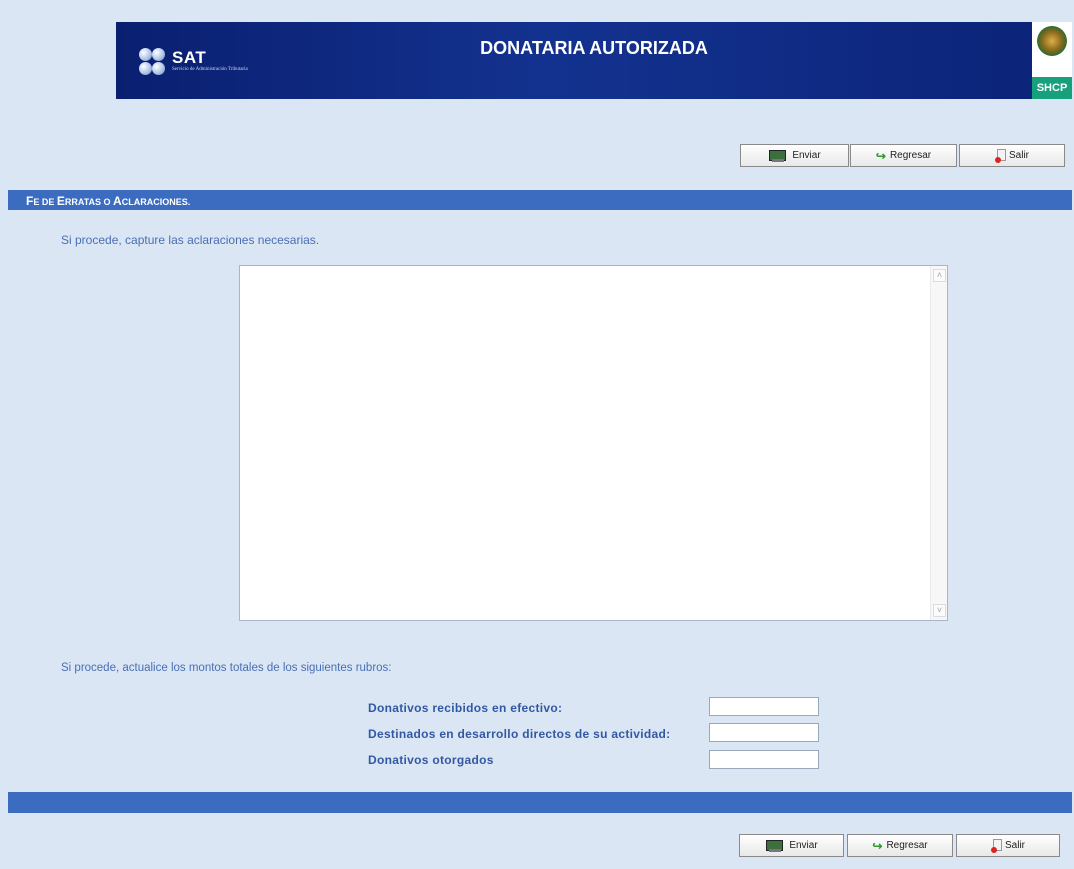 The image size is (1074, 869). I want to click on exit-button-top: Salir, so click(1012, 155).